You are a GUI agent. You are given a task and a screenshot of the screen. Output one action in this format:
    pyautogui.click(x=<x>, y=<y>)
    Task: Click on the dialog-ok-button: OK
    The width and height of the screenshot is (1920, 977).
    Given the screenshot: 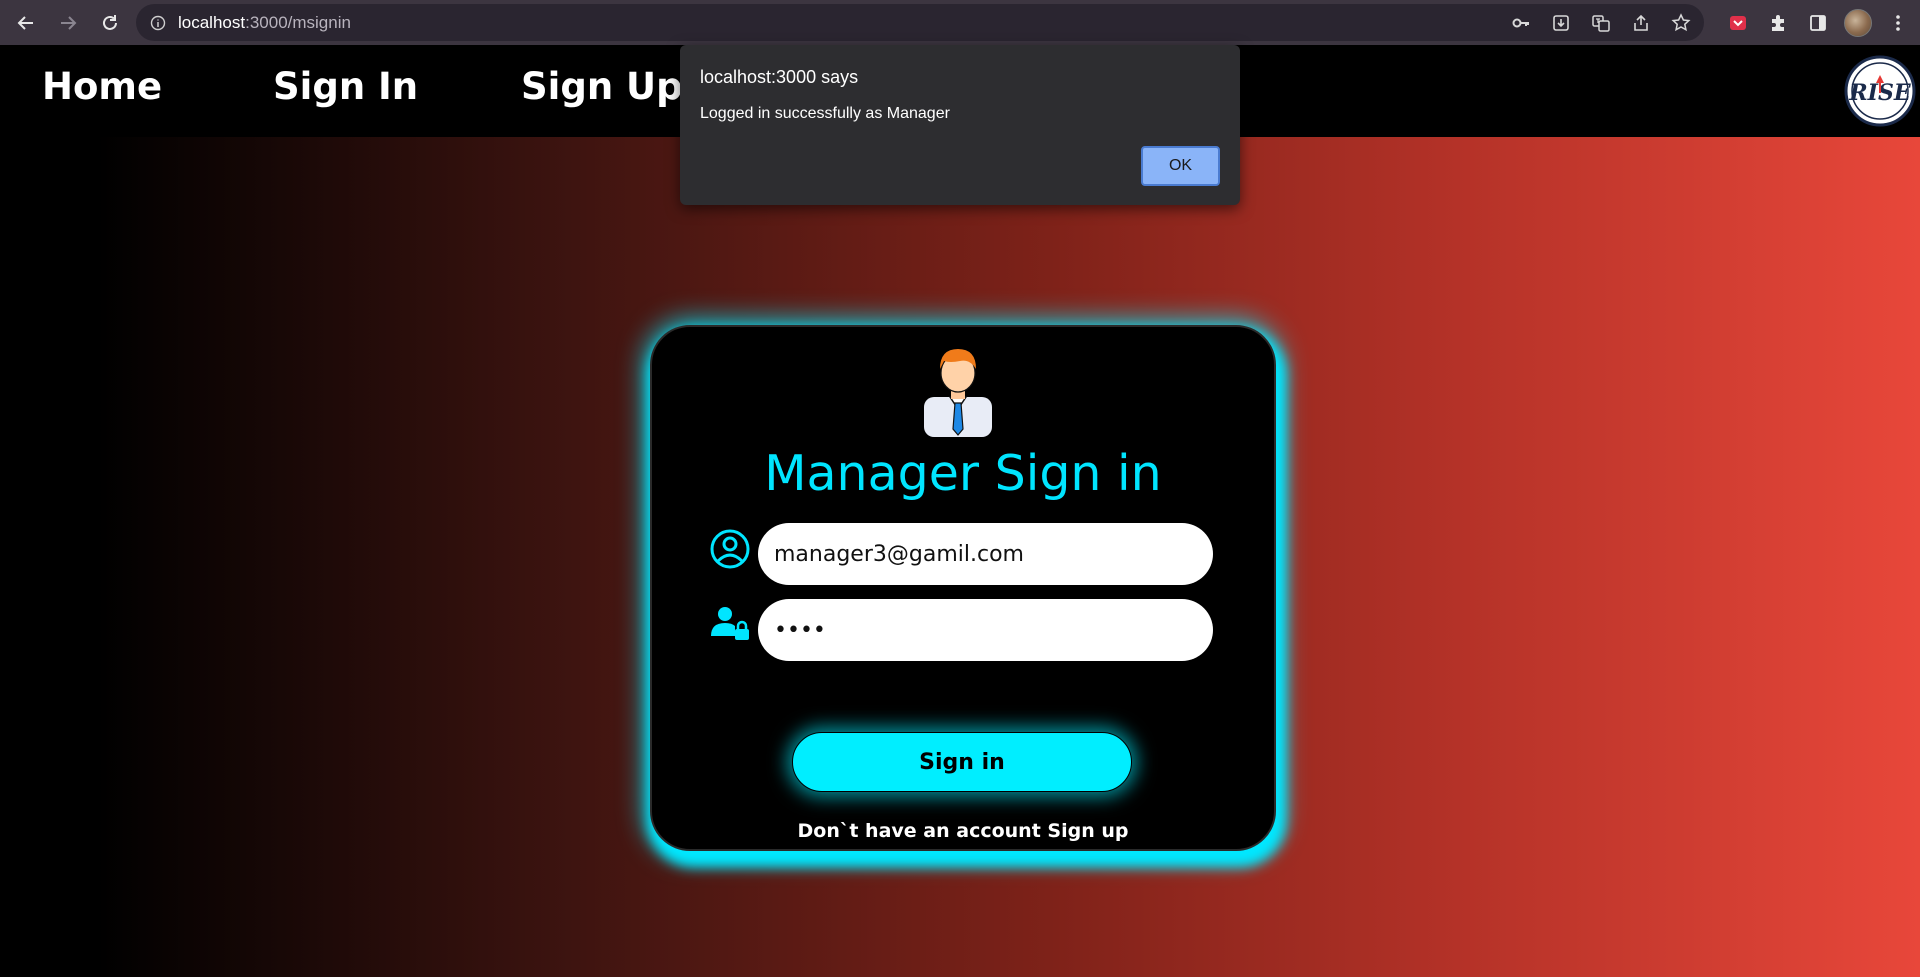 What is the action you would take?
    pyautogui.click(x=1180, y=166)
    